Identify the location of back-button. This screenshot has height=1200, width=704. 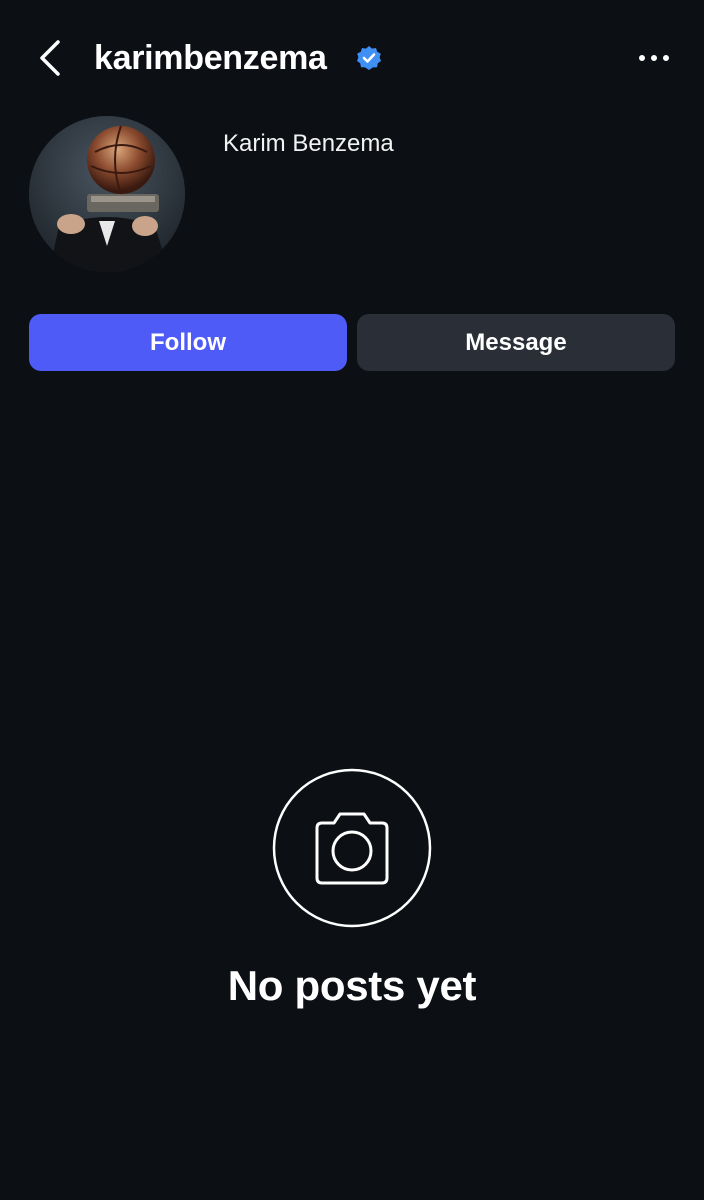
(50, 58).